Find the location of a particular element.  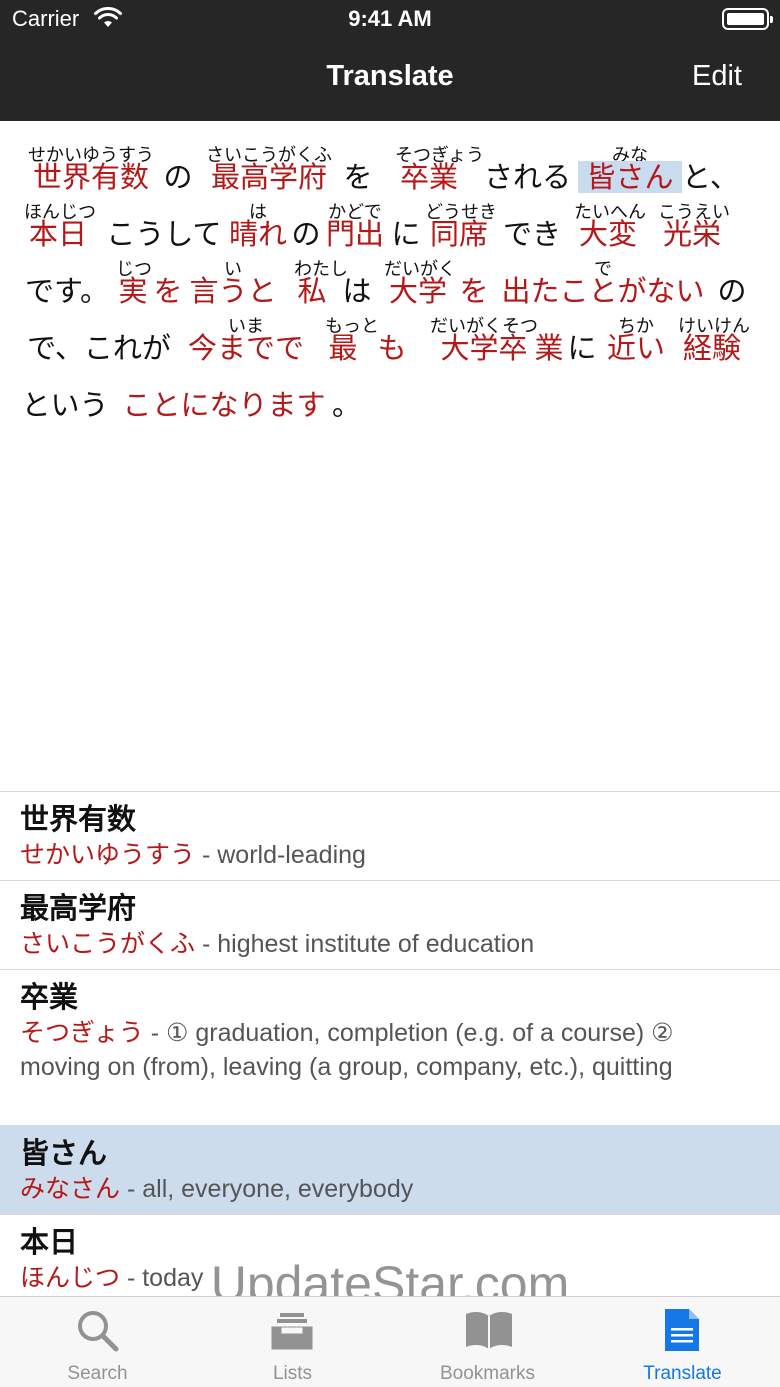

tray-icon is located at coordinates (292, 1331).